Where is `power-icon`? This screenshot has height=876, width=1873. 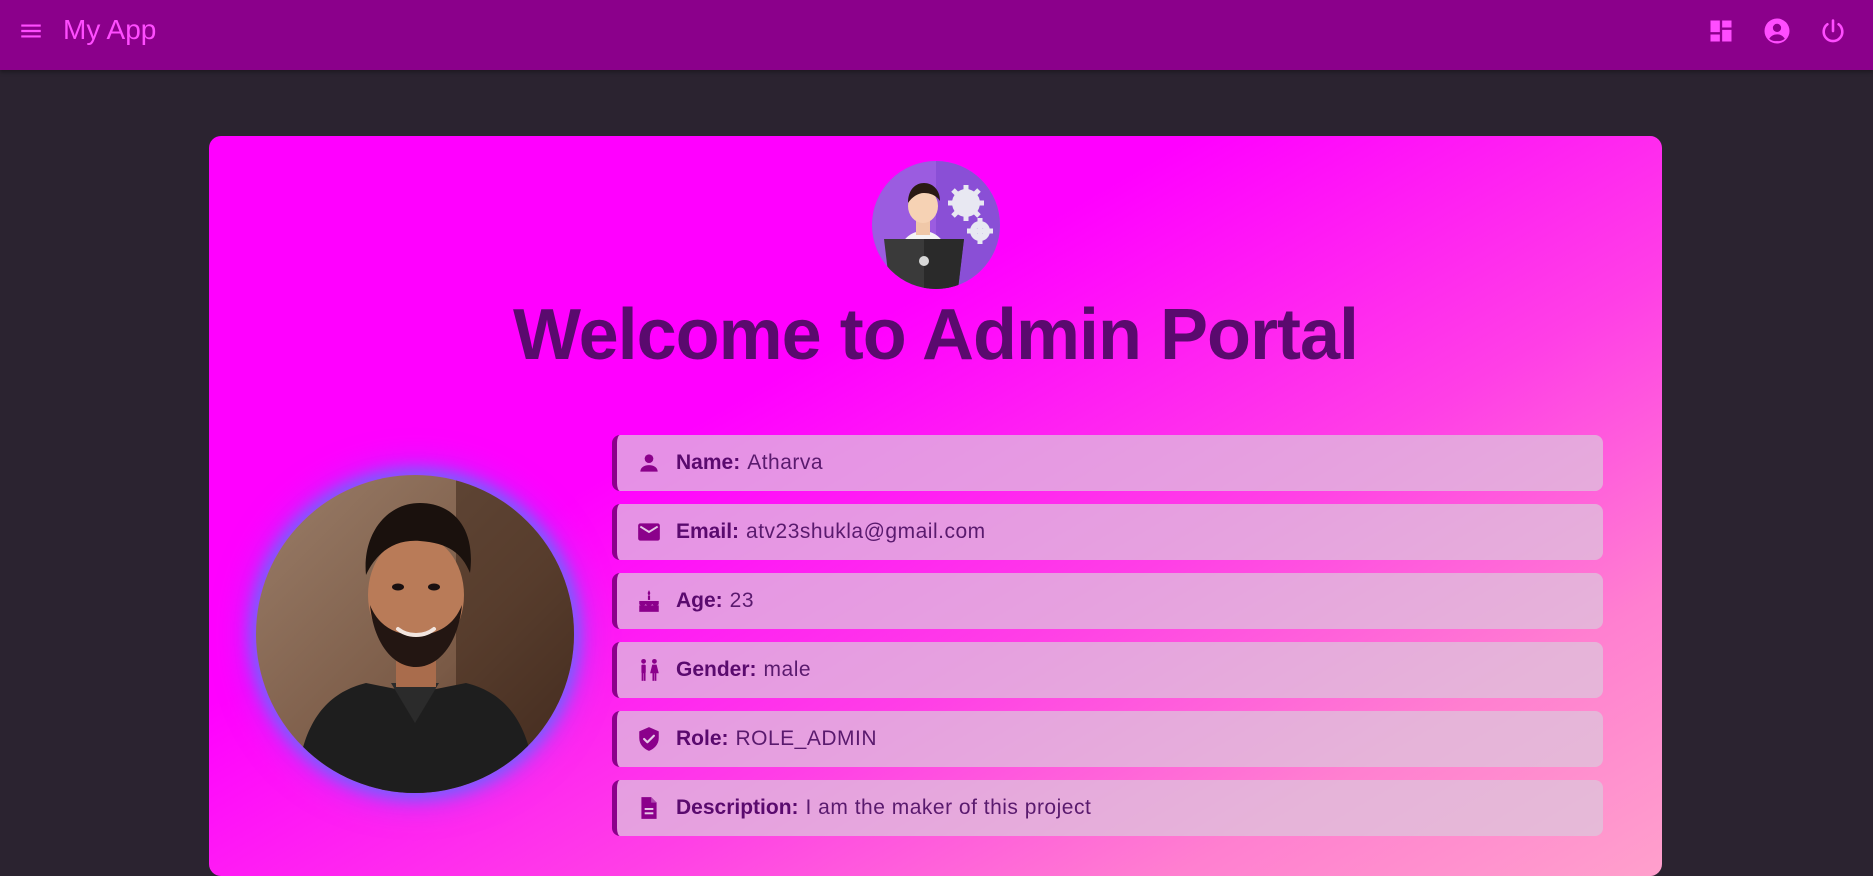 power-icon is located at coordinates (1833, 31).